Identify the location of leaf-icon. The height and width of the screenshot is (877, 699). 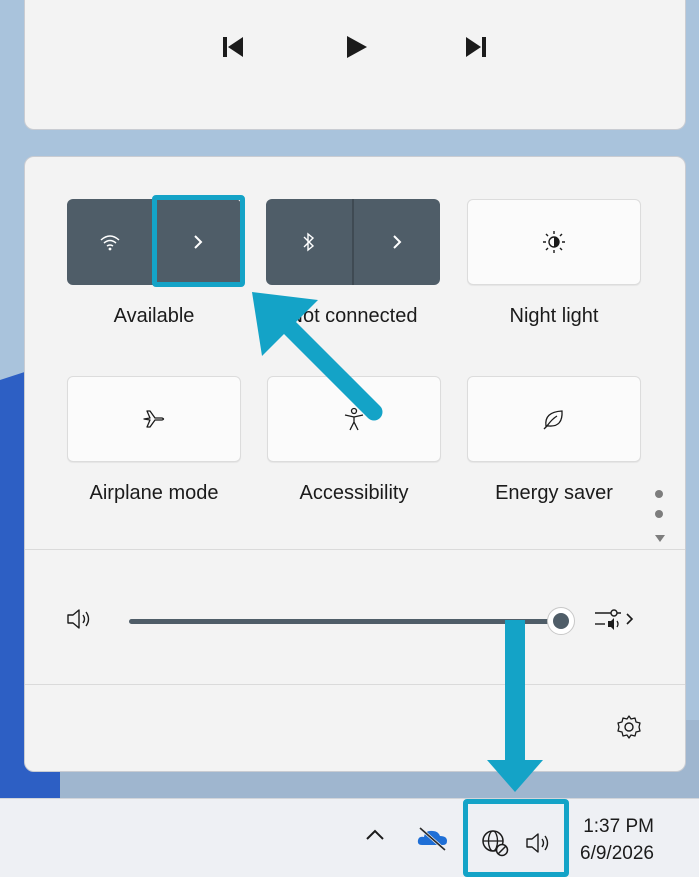
(553, 420).